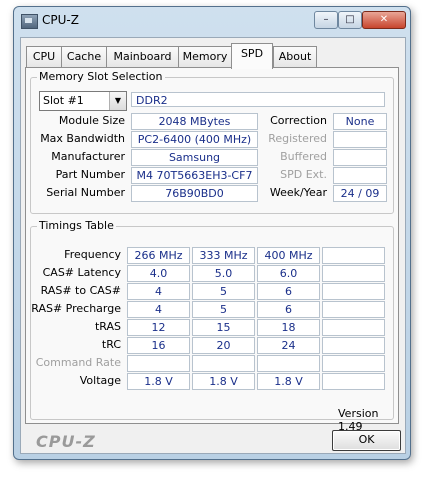 This screenshot has width=432, height=478. I want to click on max-bandwidth-value: PC2-6400 (400 MHz), so click(194, 139).